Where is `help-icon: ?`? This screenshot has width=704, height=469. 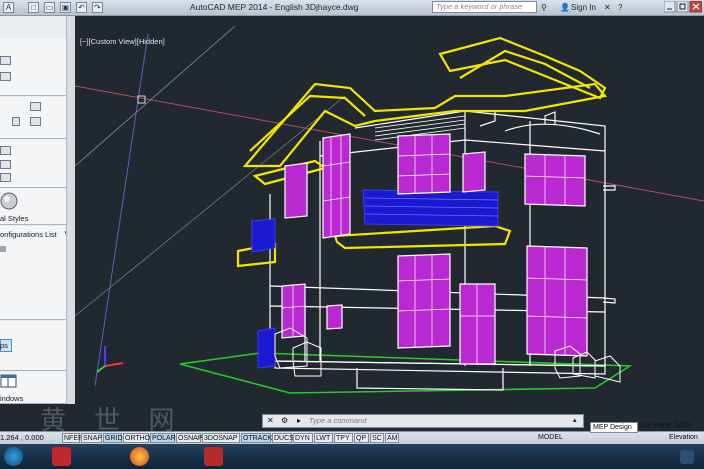
help-icon: ? is located at coordinates (620, 7).